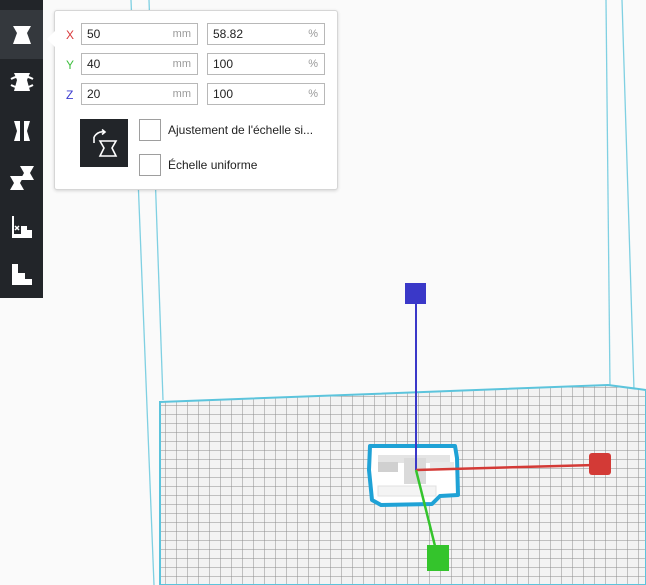 This screenshot has height=585, width=646. I want to click on layer-icon, so click(21, 274).